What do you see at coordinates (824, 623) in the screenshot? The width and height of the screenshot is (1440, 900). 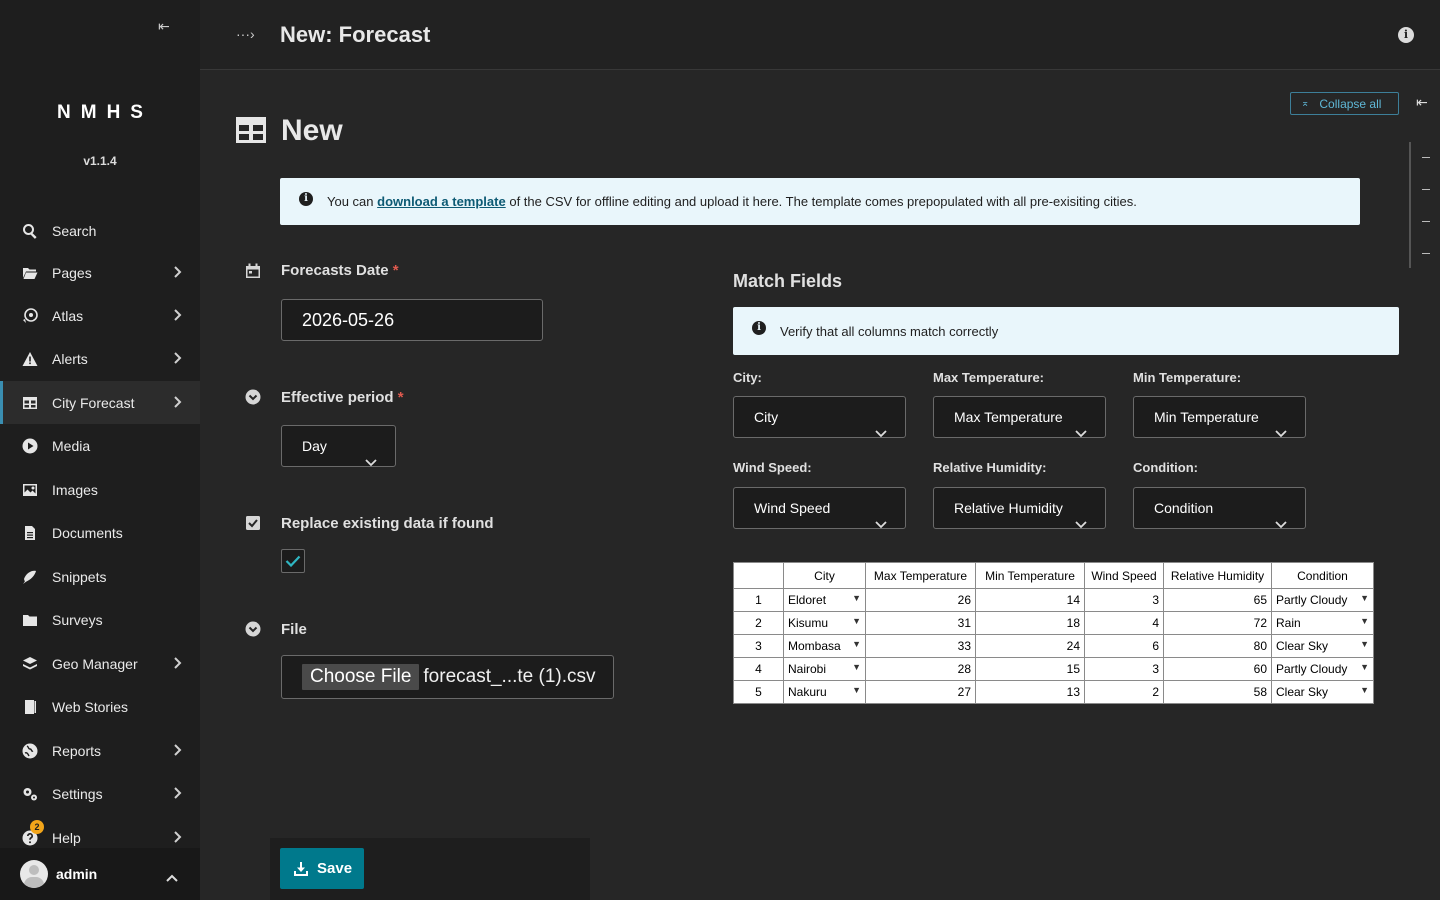 I see `city-cell: Kisumu` at bounding box center [824, 623].